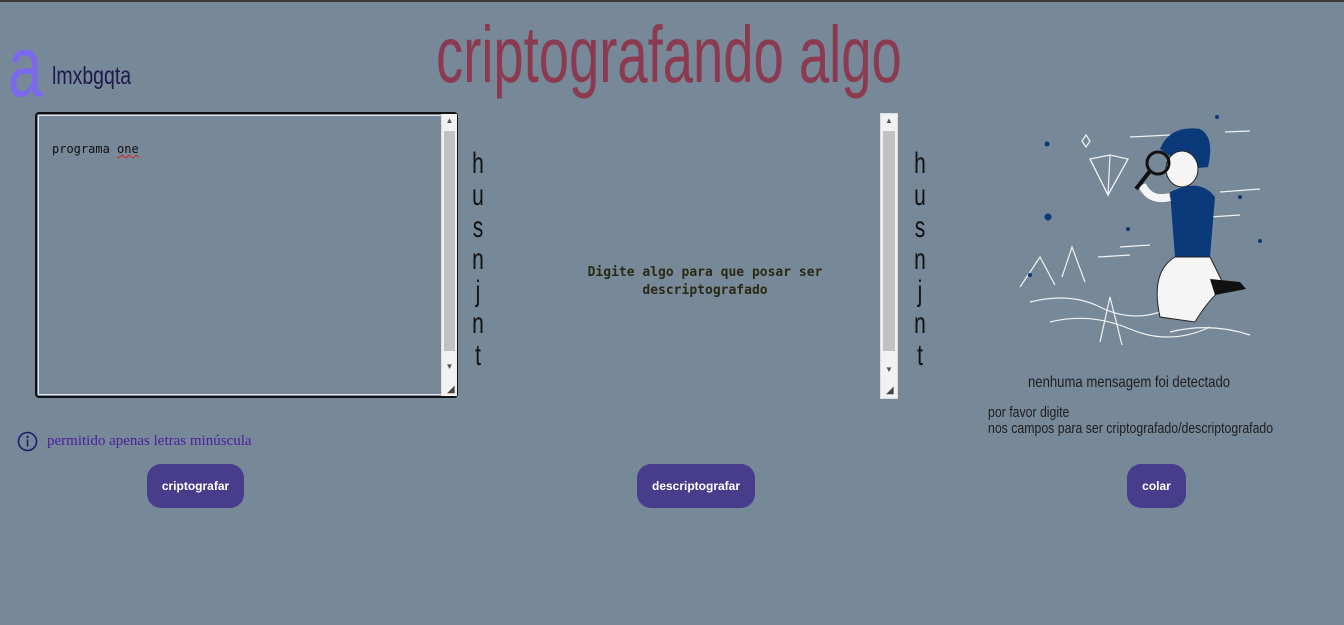 This screenshot has width=1344, height=625. Describe the element at coordinates (128, 149) in the screenshot. I see `spellcheck-word: one` at that location.